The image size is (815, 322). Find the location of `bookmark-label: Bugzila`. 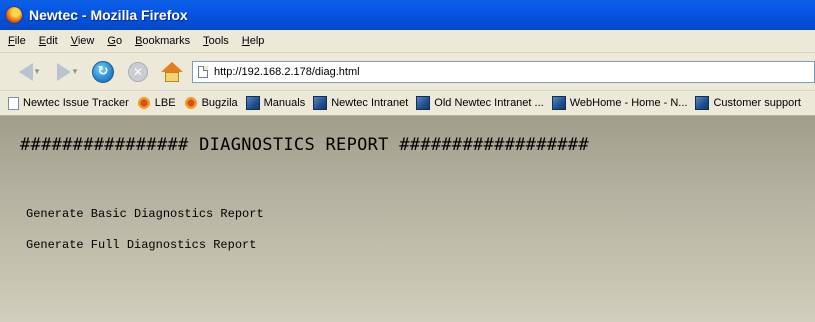

bookmark-label: Bugzila is located at coordinates (219, 103).